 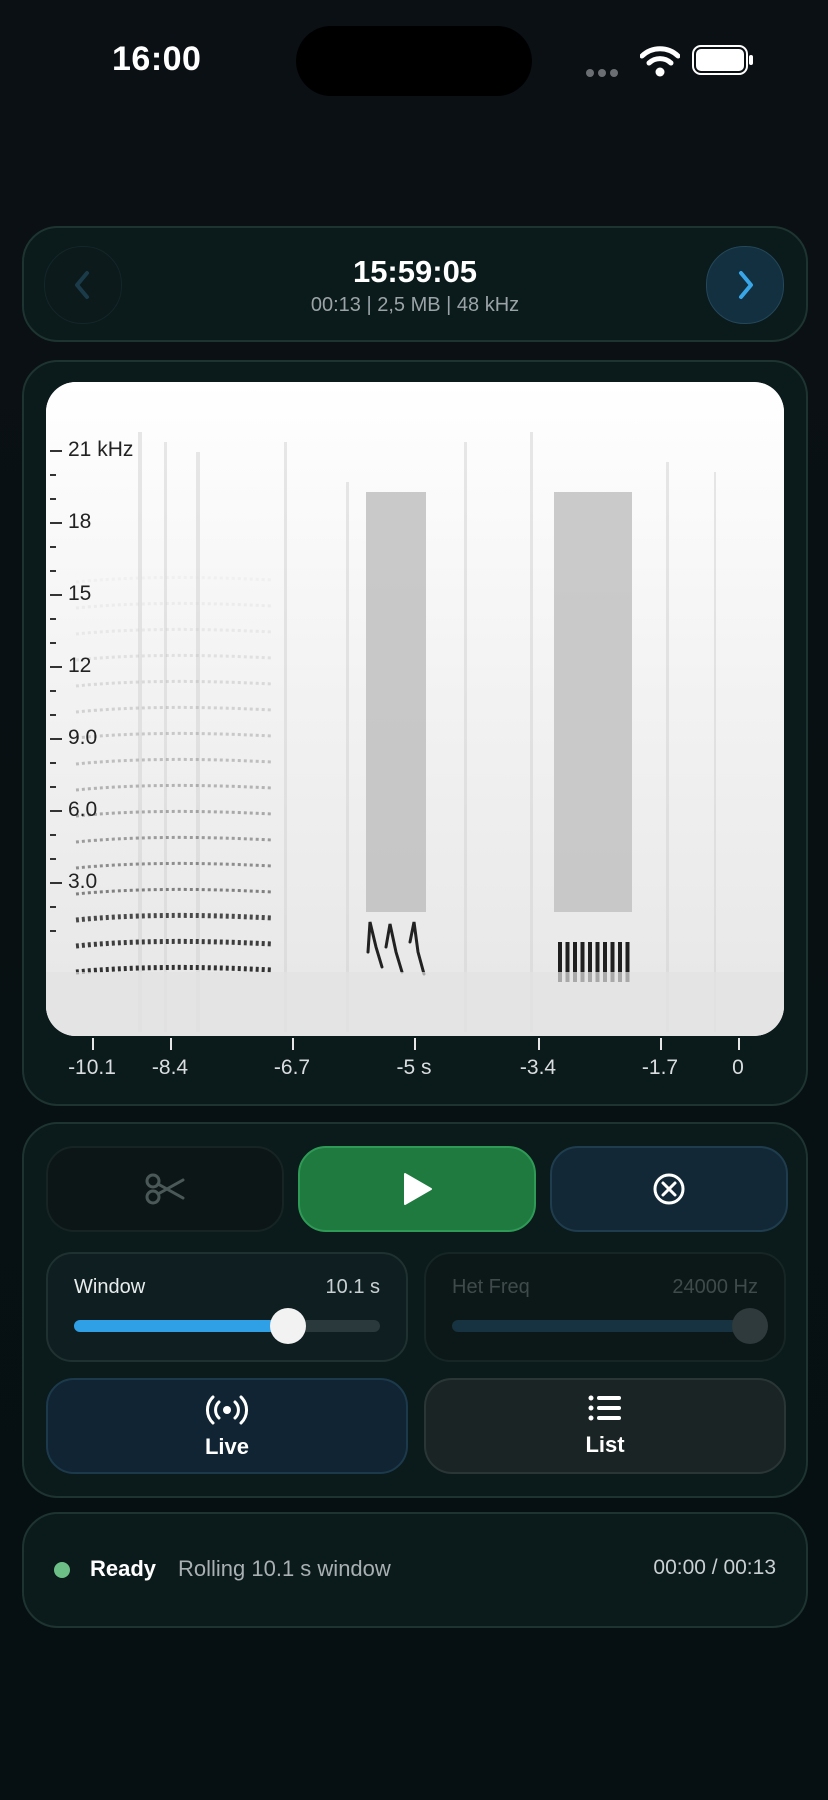 I want to click on recording-header: 15:59:05 00:13 | 2,5 MB | 48 kHz, so click(x=415, y=284).